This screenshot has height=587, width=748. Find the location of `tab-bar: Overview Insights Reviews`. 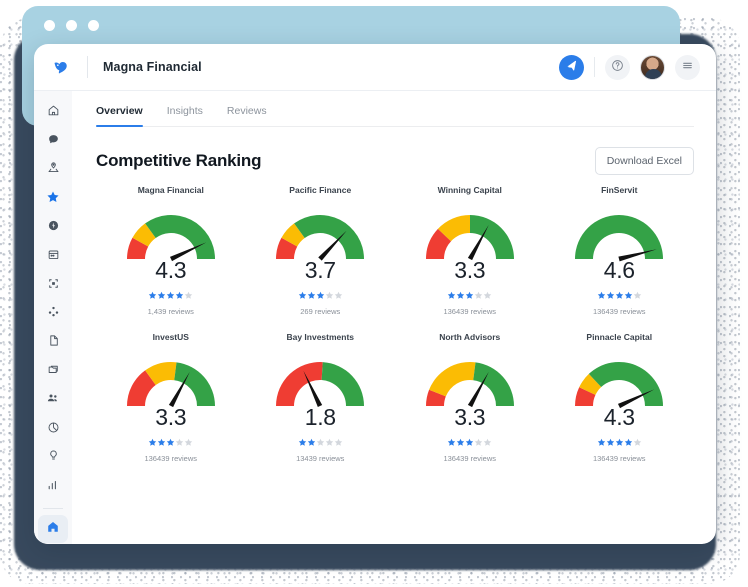

tab-bar: Overview Insights Reviews is located at coordinates (395, 116).